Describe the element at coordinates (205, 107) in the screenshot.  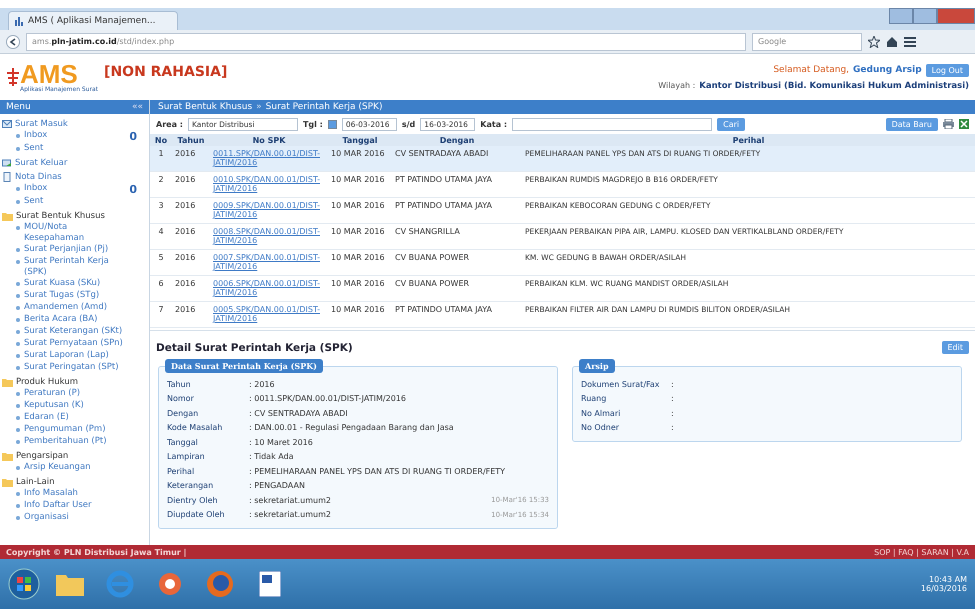
I see `breadcrumb-item: Surat Bentuk Khusus` at that location.